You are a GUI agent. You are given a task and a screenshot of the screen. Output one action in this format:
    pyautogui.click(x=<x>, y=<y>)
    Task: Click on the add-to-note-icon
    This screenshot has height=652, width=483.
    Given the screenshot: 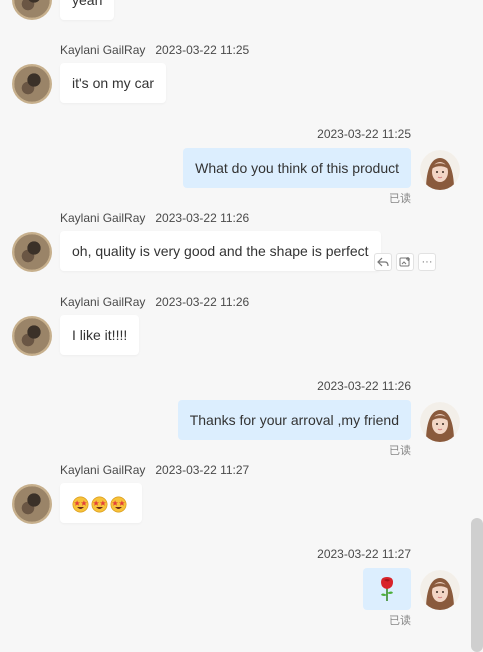 What is the action you would take?
    pyautogui.click(x=405, y=262)
    